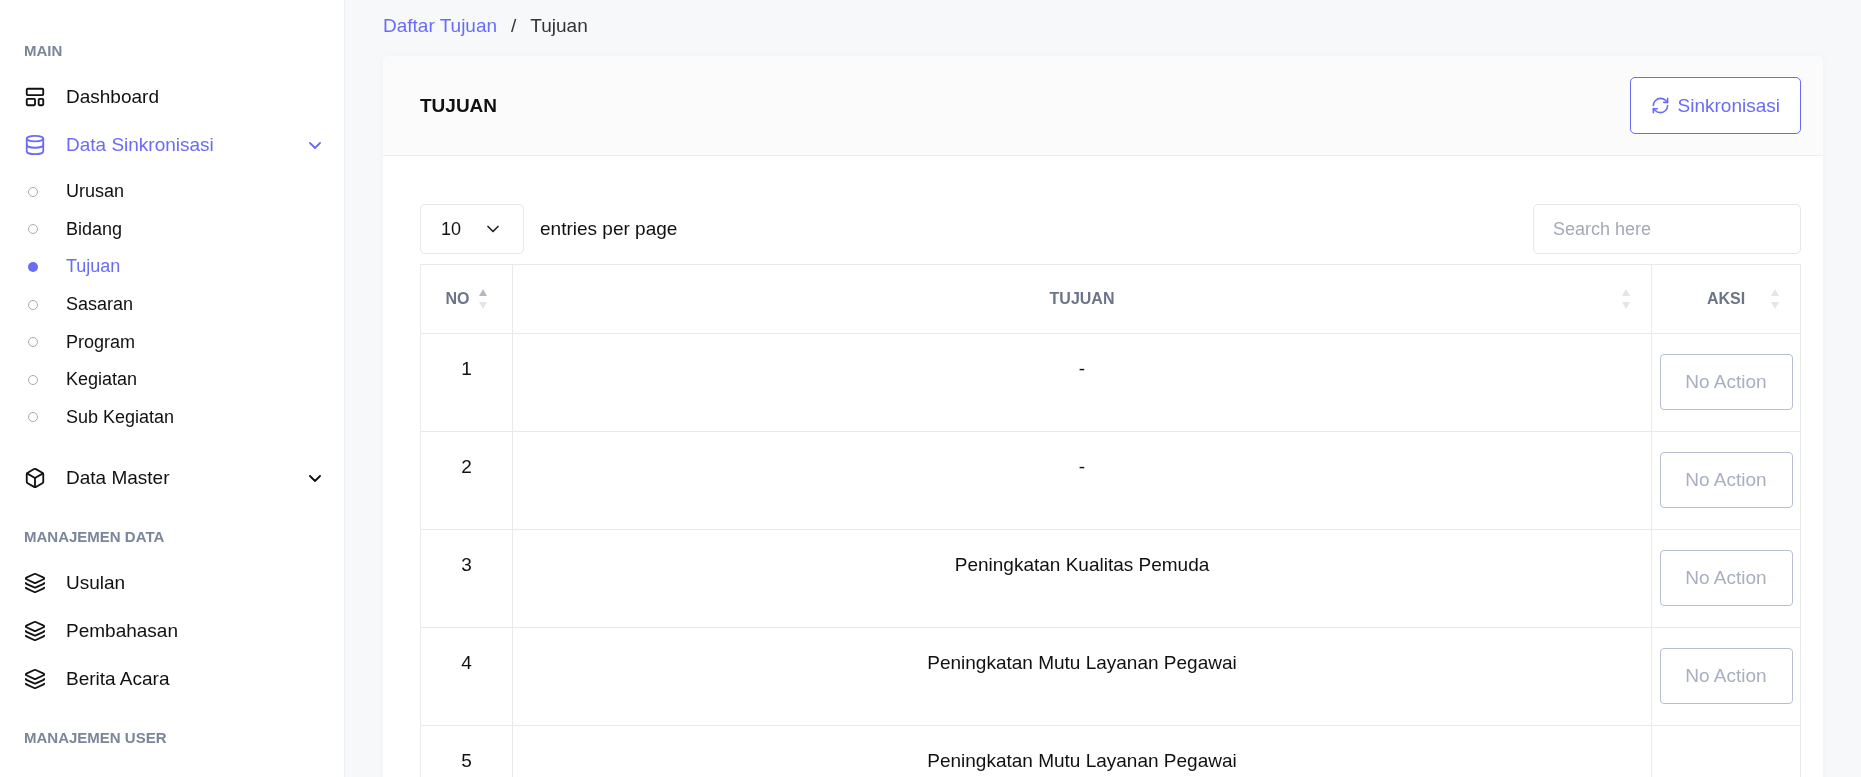  Describe the element at coordinates (466, 299) in the screenshot. I see `column-header: NO` at that location.